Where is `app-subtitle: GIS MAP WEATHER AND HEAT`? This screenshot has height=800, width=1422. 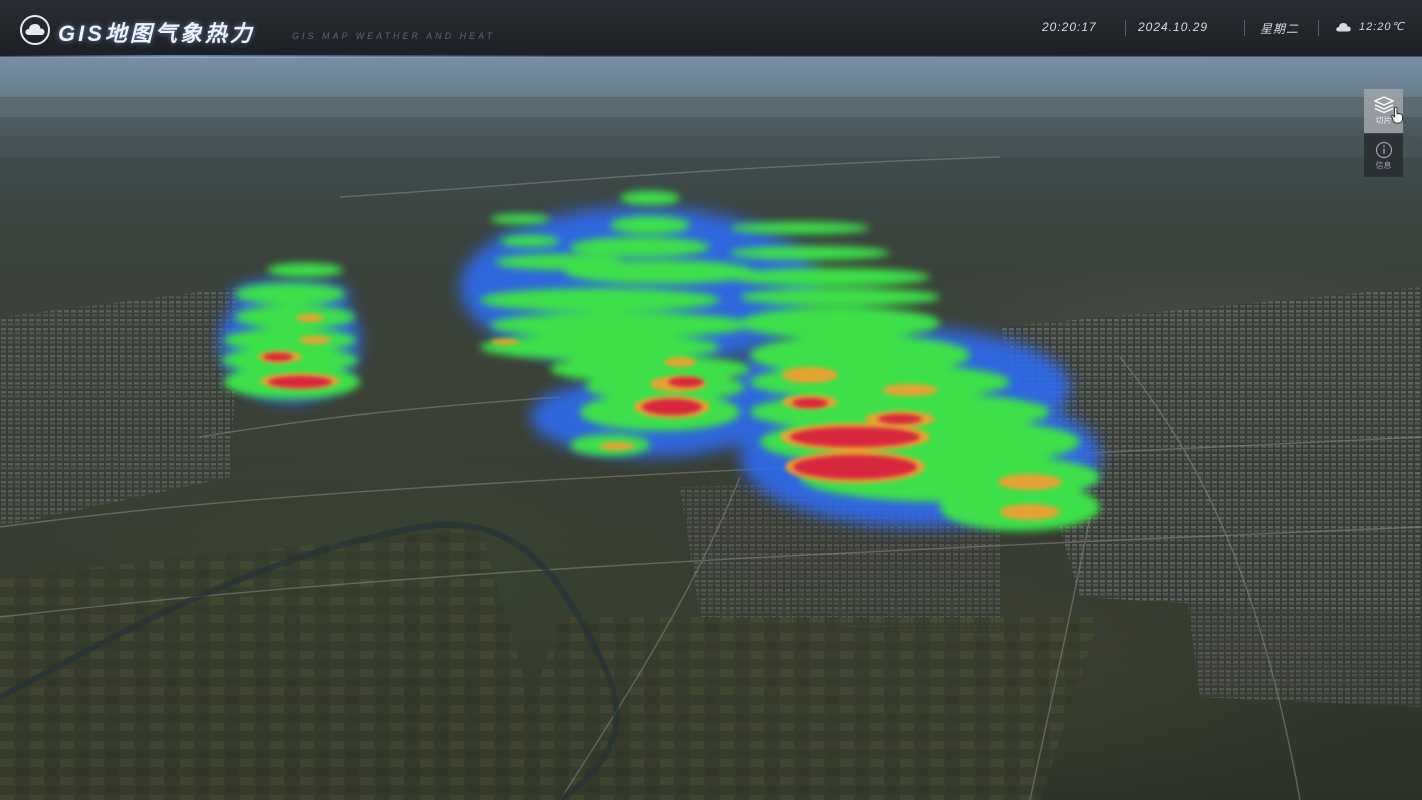
app-subtitle: GIS MAP WEATHER AND HEAT is located at coordinates (394, 36).